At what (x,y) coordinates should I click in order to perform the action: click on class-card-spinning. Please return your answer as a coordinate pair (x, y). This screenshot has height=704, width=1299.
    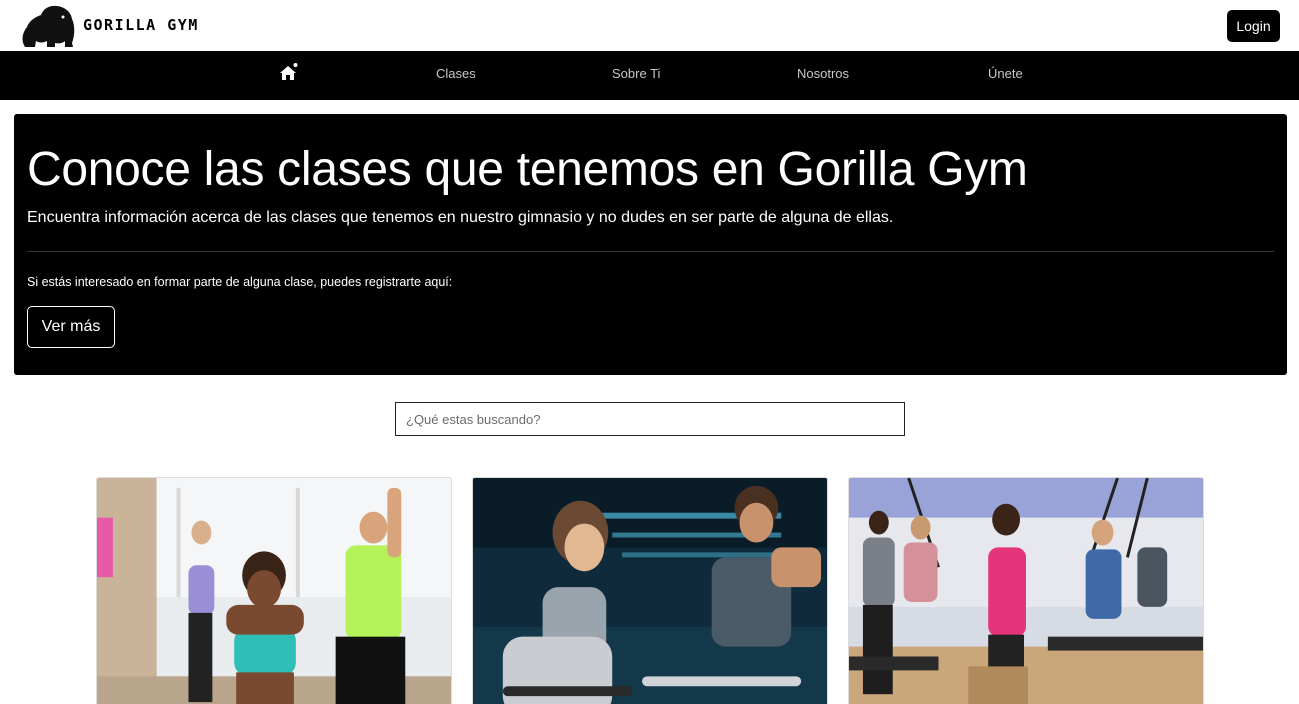
    Looking at the image, I should click on (650, 590).